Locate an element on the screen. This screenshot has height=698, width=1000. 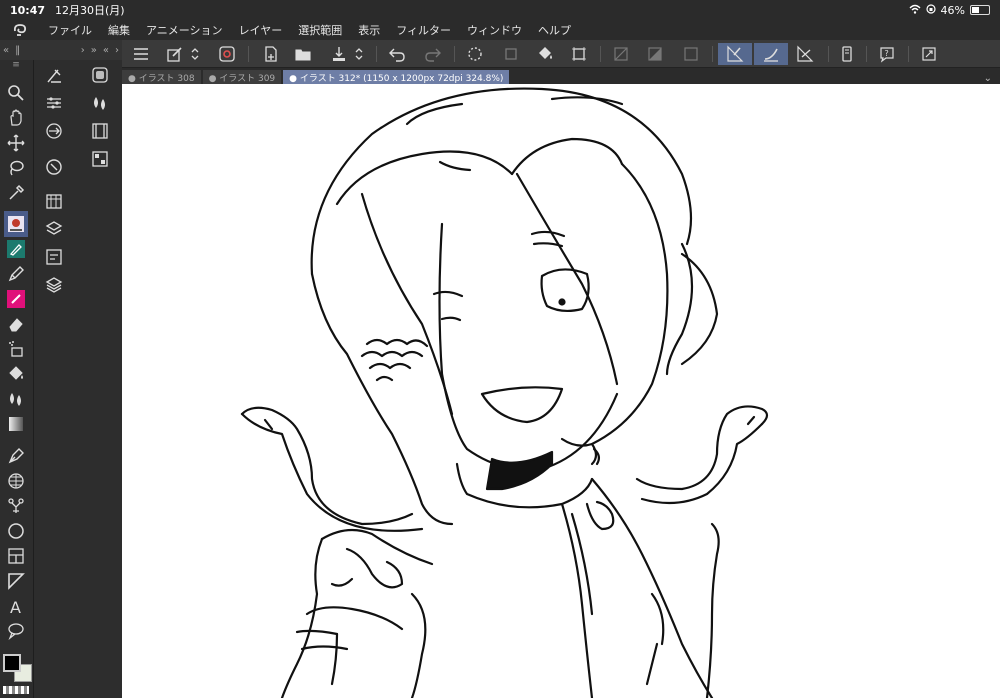
ruler-icon is located at coordinates (16, 506).